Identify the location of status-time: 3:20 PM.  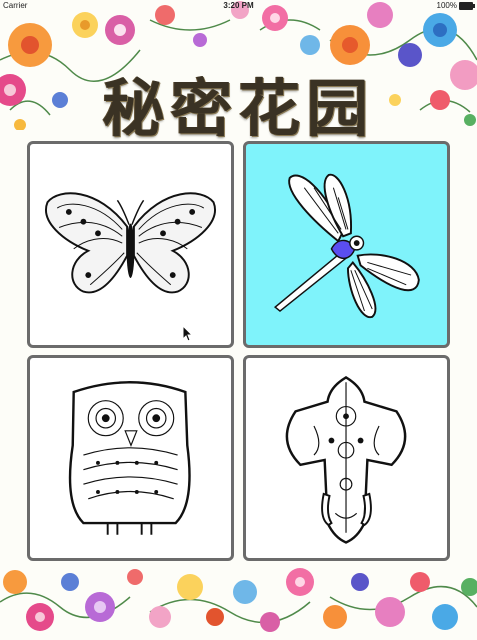
(238, 5).